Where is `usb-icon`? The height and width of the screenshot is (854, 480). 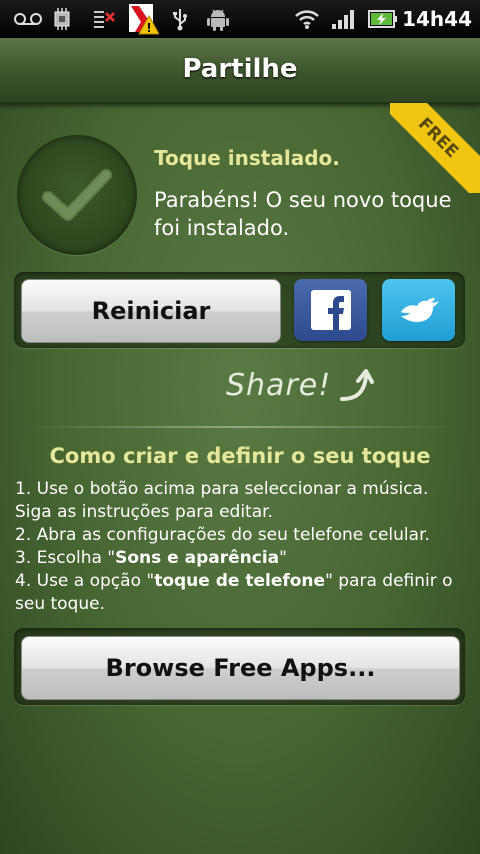 usb-icon is located at coordinates (180, 19).